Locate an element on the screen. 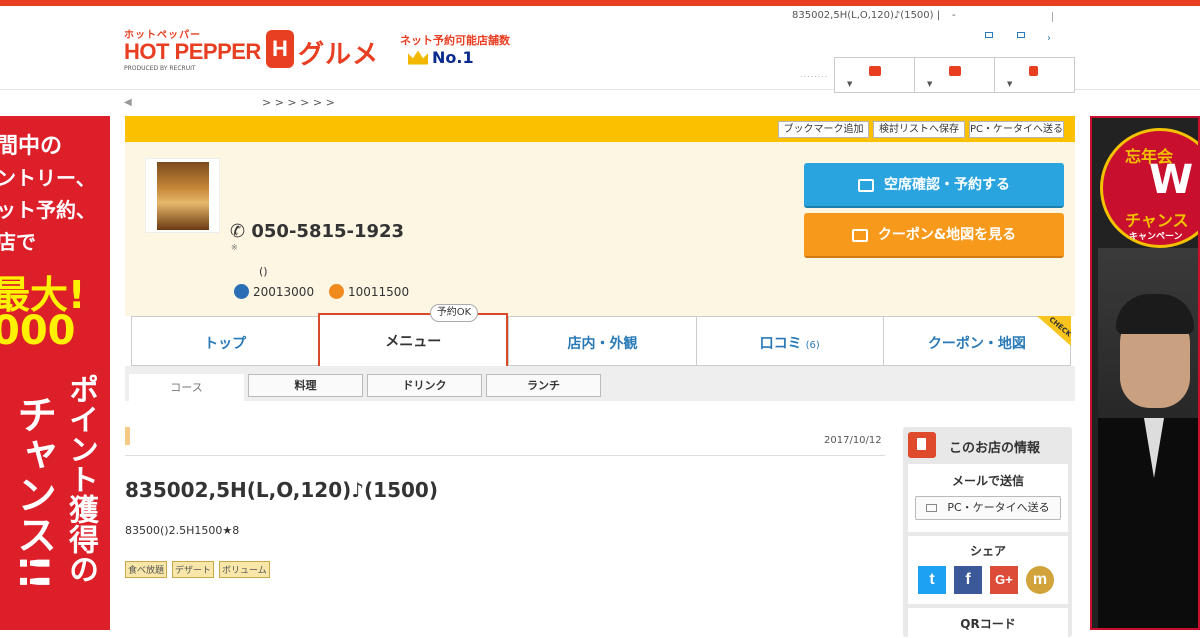  hours-day: 10011500 is located at coordinates (369, 291).